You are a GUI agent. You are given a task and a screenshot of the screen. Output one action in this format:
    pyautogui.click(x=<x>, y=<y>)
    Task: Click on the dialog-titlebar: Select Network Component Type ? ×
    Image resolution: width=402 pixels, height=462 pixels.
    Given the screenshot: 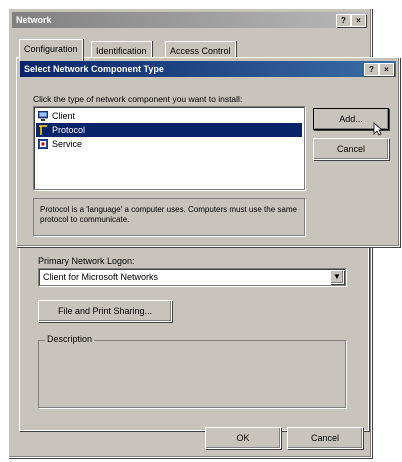 What is the action you would take?
    pyautogui.click(x=208, y=69)
    